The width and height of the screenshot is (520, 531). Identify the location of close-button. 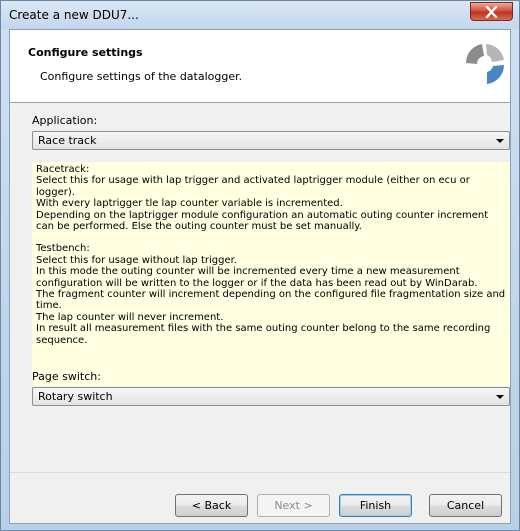
(491, 11).